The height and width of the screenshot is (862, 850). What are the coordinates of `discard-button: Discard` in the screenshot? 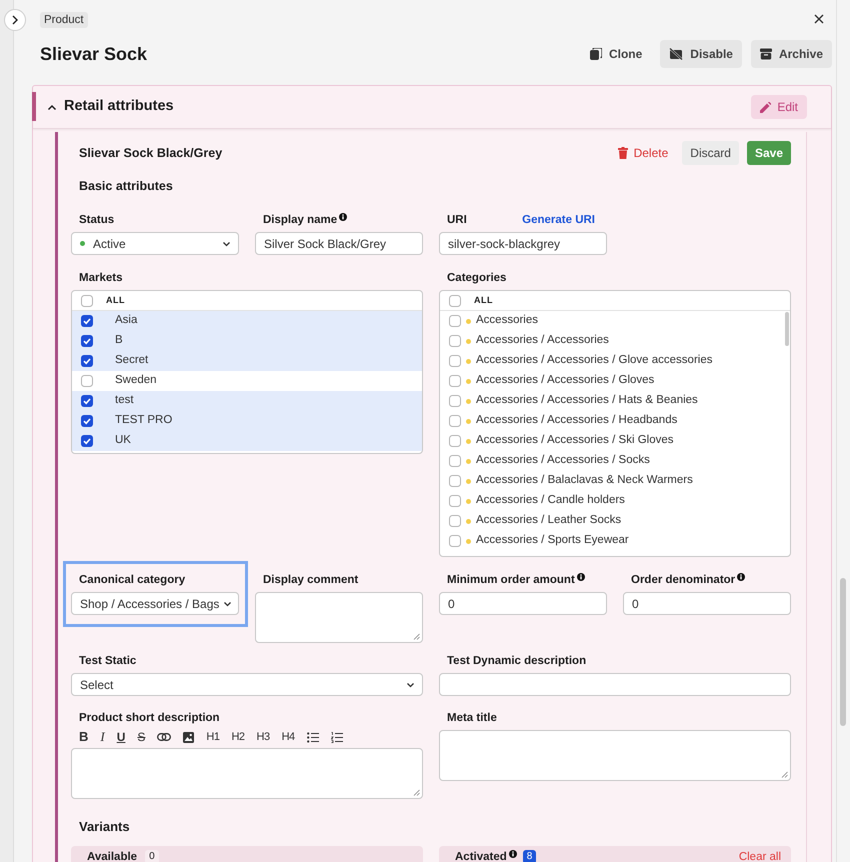 It's located at (710, 153).